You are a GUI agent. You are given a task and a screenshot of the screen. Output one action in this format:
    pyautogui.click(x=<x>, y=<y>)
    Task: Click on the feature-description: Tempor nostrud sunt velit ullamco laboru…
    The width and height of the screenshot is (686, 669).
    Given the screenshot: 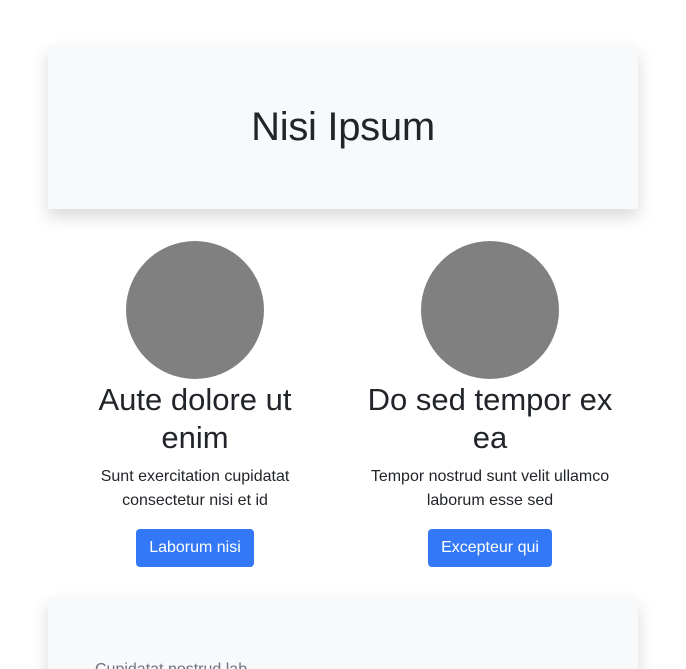 What is the action you would take?
    pyautogui.click(x=490, y=488)
    